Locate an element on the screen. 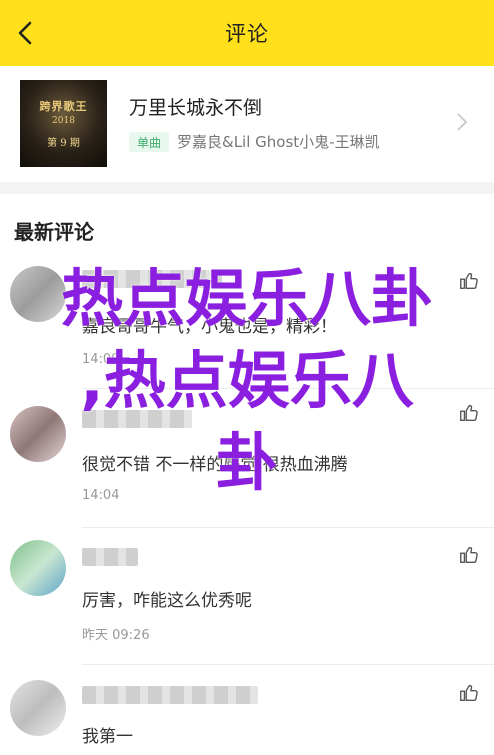 Image resolution: width=494 pixels, height=755 pixels. artist-name: 罗嘉良&Lil Ghost小鬼-王琳凯 is located at coordinates (278, 142).